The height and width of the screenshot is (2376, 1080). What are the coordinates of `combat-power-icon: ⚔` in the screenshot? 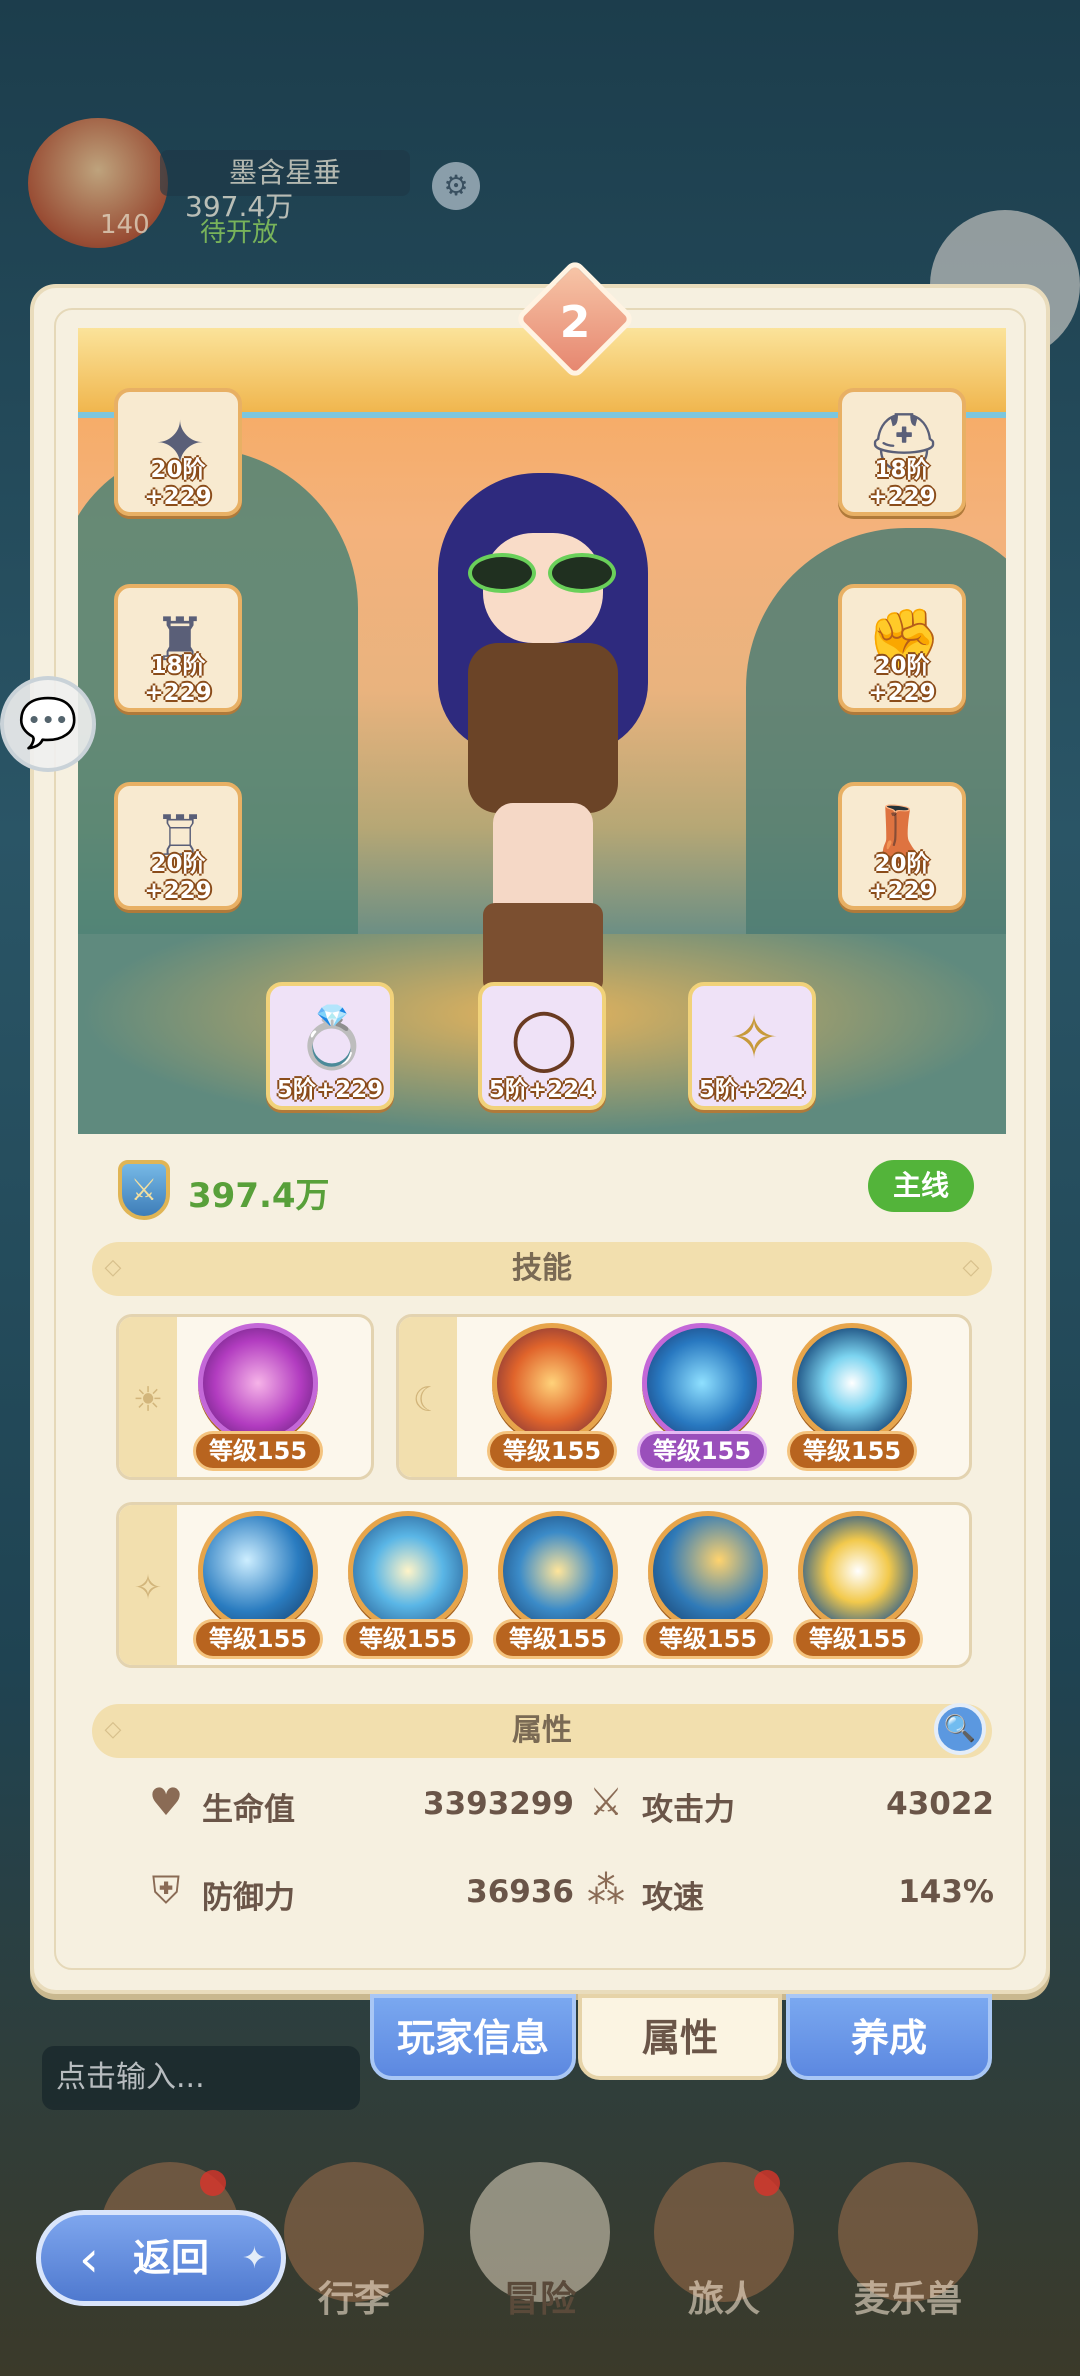 It's located at (144, 1190).